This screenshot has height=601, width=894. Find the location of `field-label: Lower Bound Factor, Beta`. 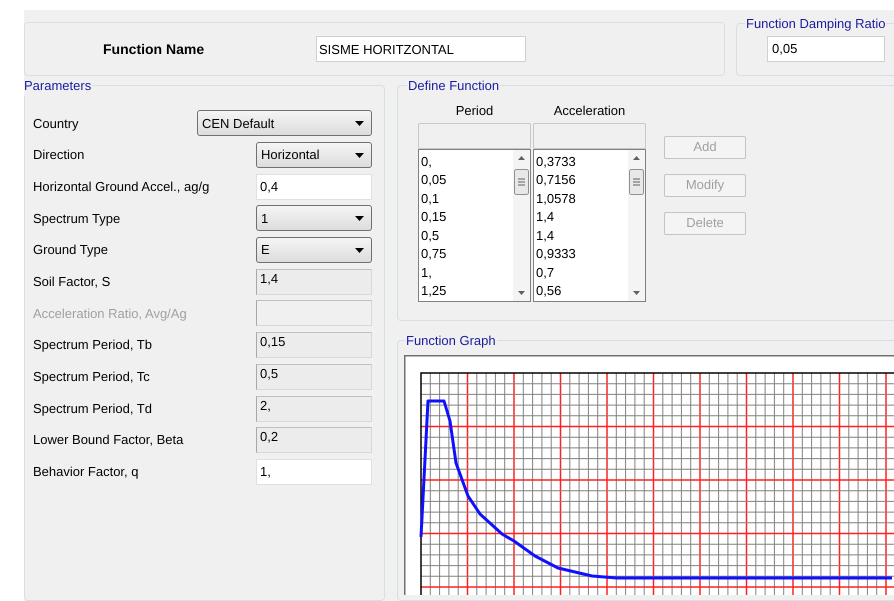

field-label: Lower Bound Factor, Beta is located at coordinates (108, 440).